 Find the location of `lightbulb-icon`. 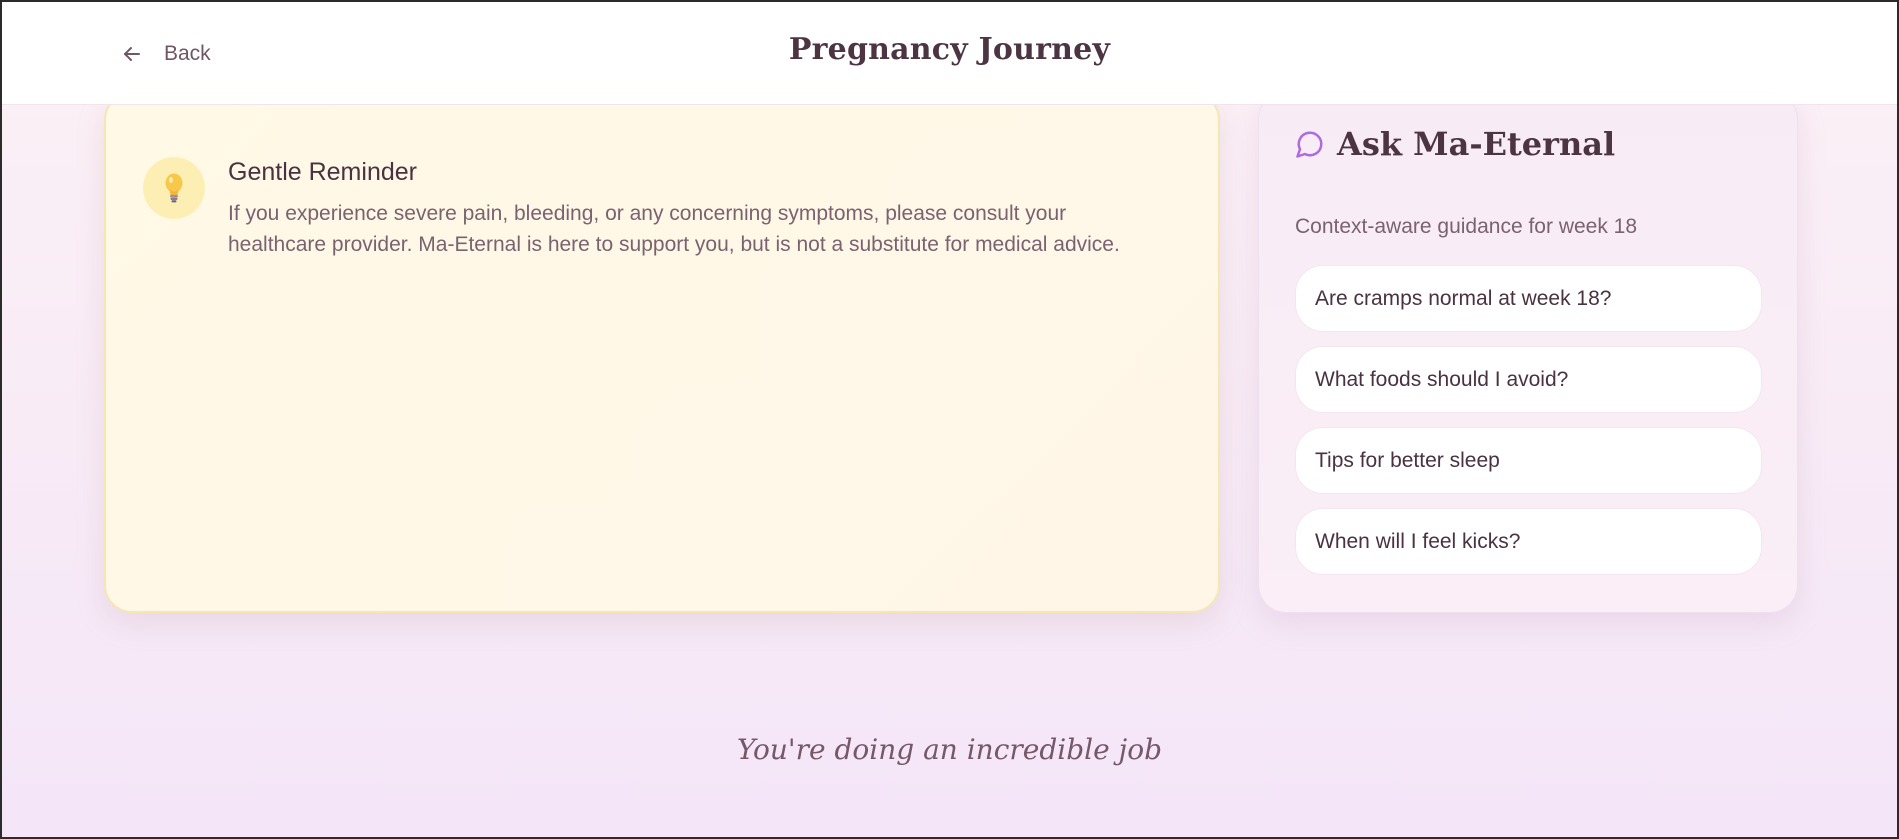

lightbulb-icon is located at coordinates (174, 188).